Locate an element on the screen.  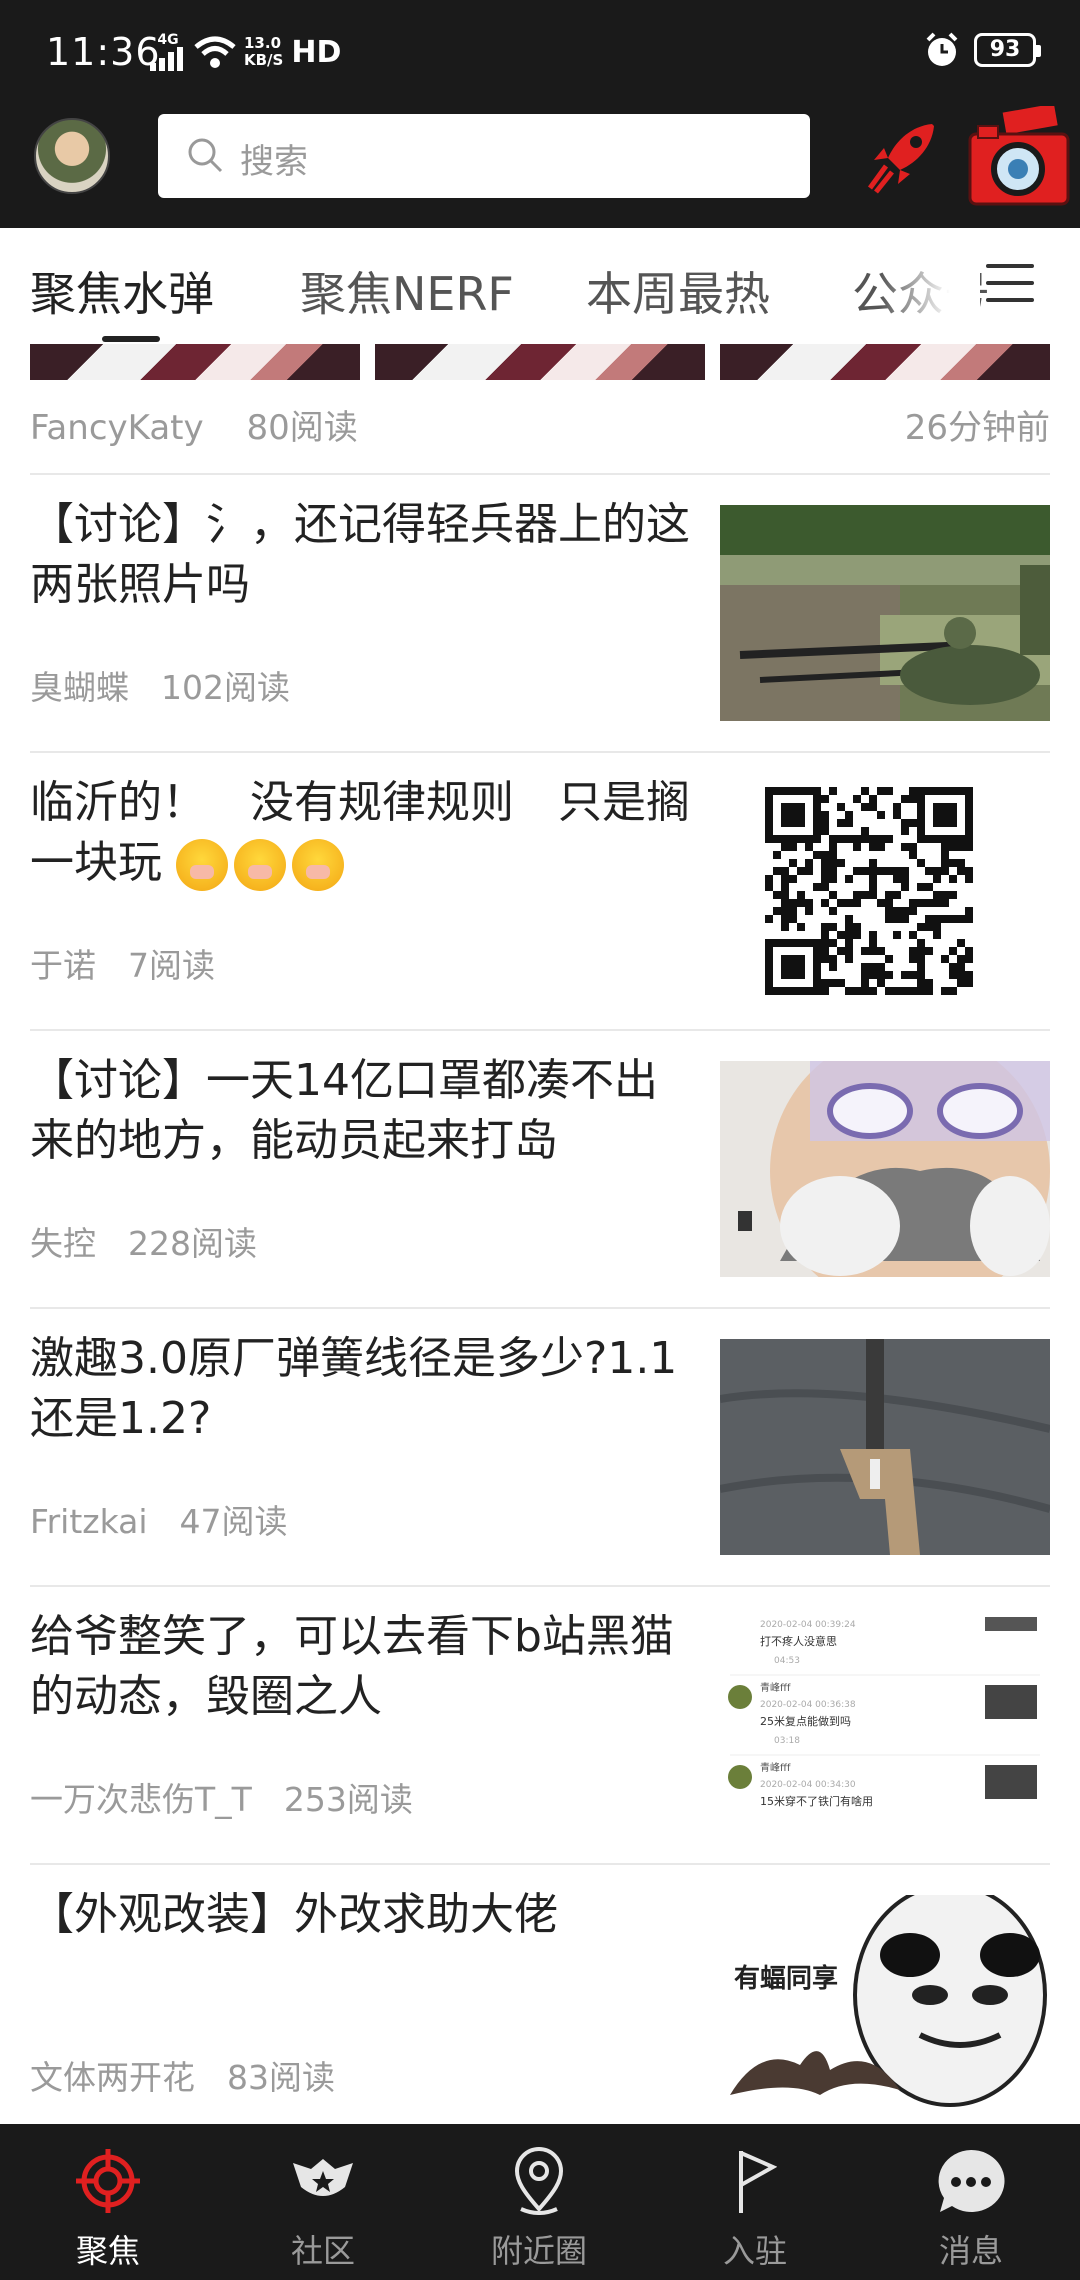
item-title: 激趣3.0原厂弹簧线径是多少?1.1还是1.2? is located at coordinates (354, 1388).